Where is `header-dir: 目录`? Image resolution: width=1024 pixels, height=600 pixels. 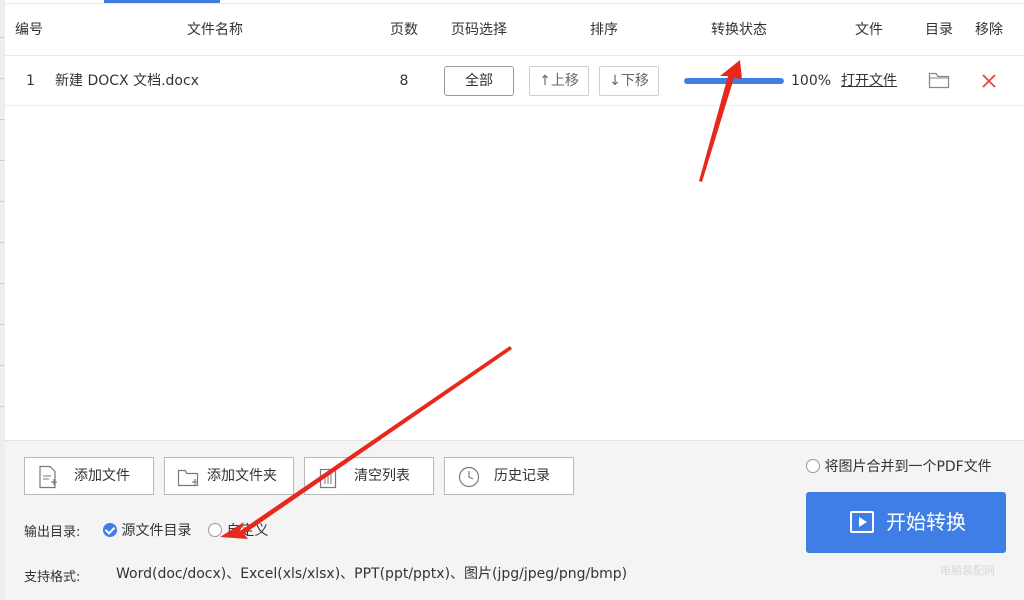 header-dir: 目录 is located at coordinates (939, 30).